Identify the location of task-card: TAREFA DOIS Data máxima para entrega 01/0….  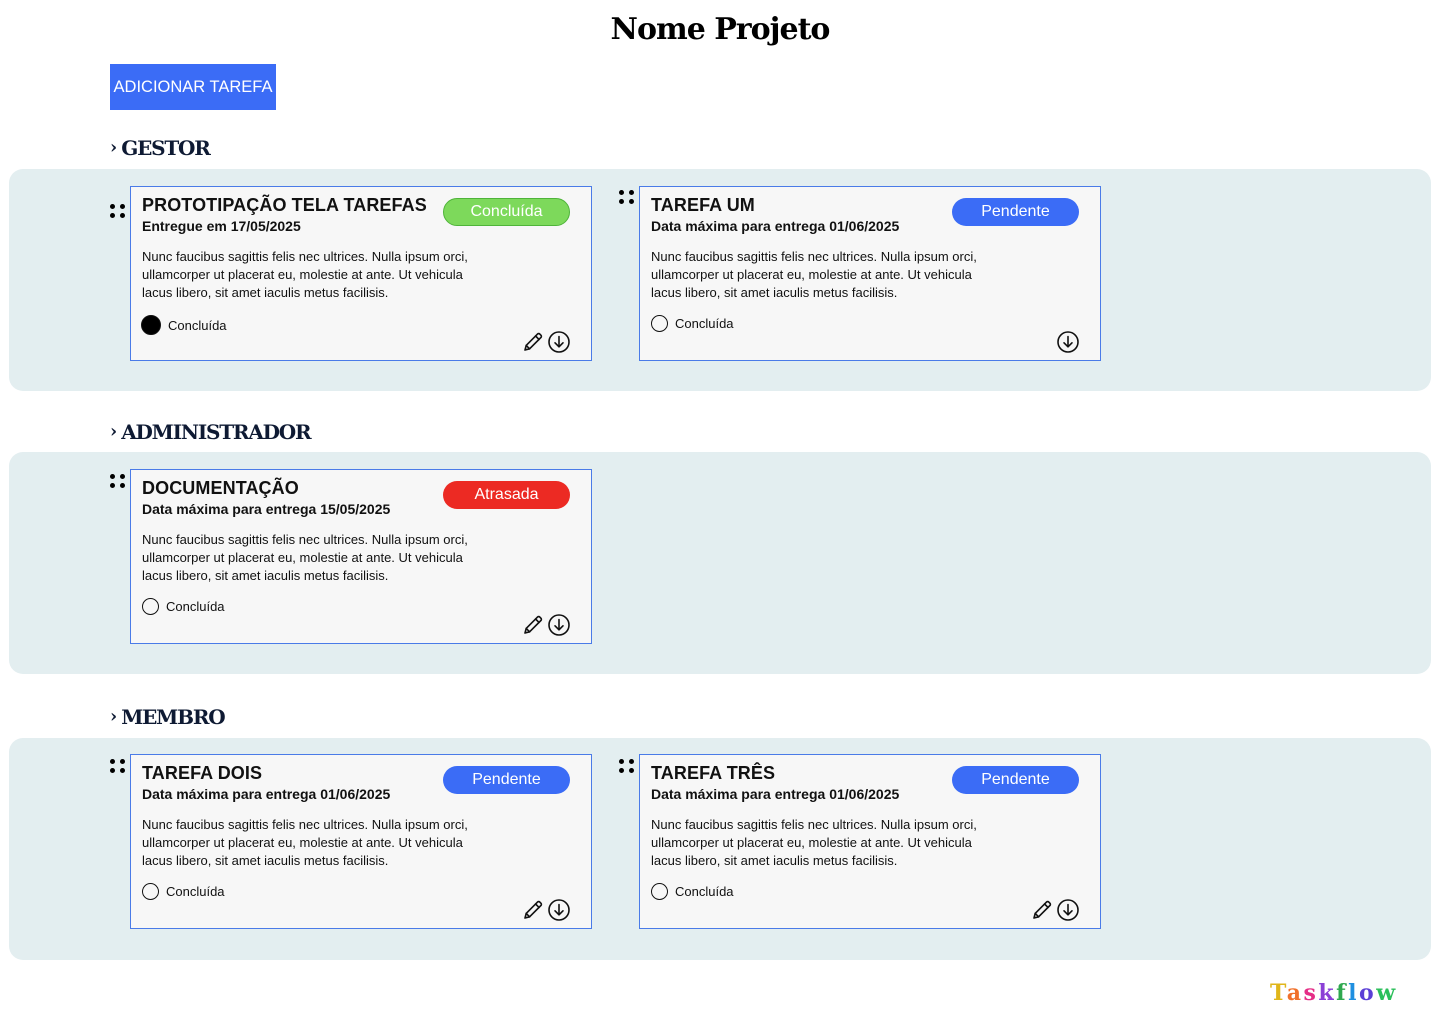
(361, 841).